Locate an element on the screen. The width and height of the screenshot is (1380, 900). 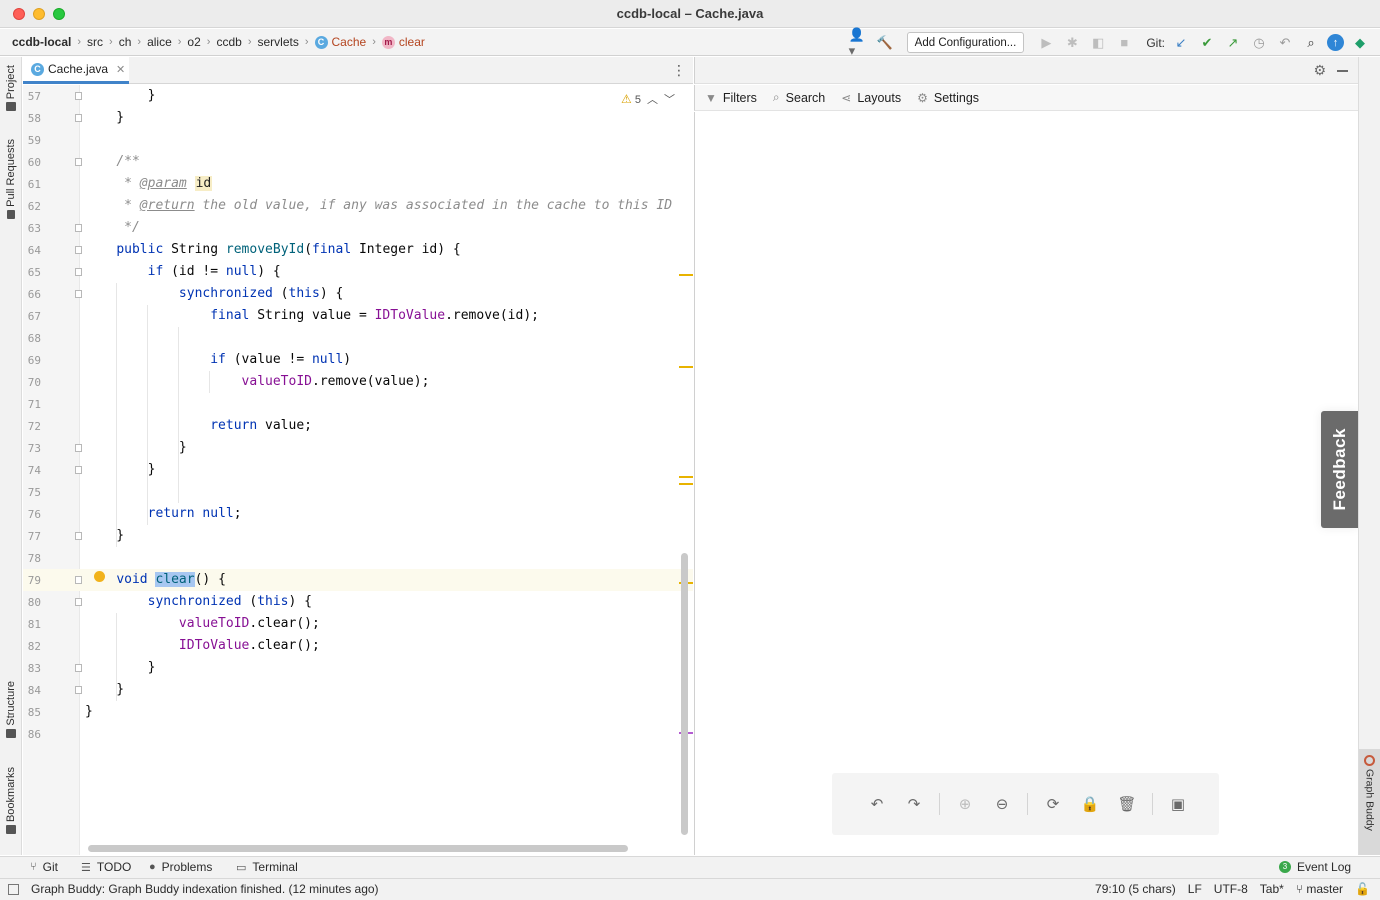
terminal-tool-button: ▭ Terminal is located at coordinates (267, 867).